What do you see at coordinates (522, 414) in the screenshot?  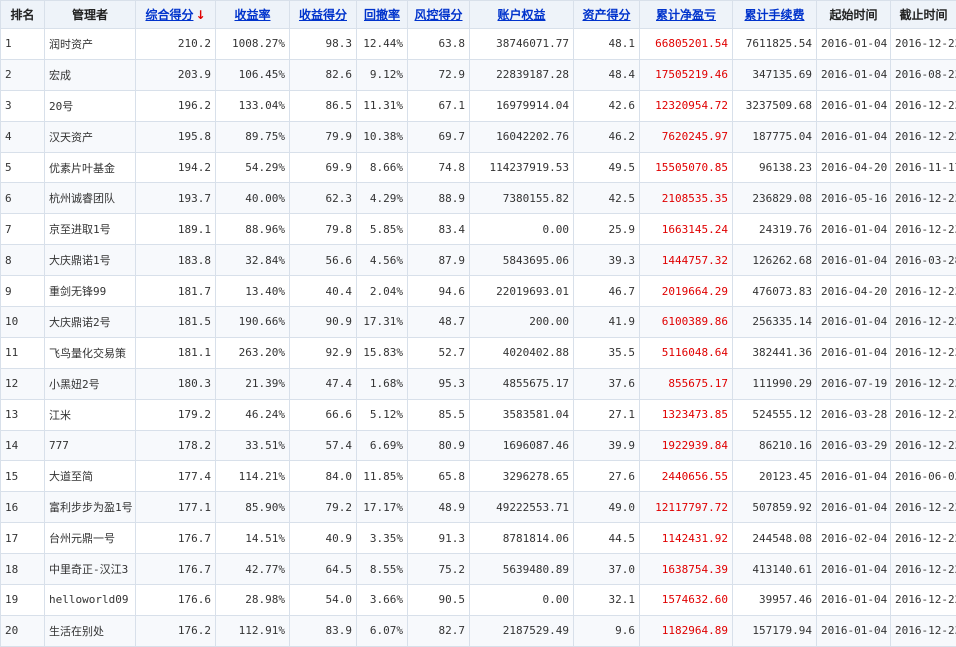 I see `cell-equity: 3583581.04` at bounding box center [522, 414].